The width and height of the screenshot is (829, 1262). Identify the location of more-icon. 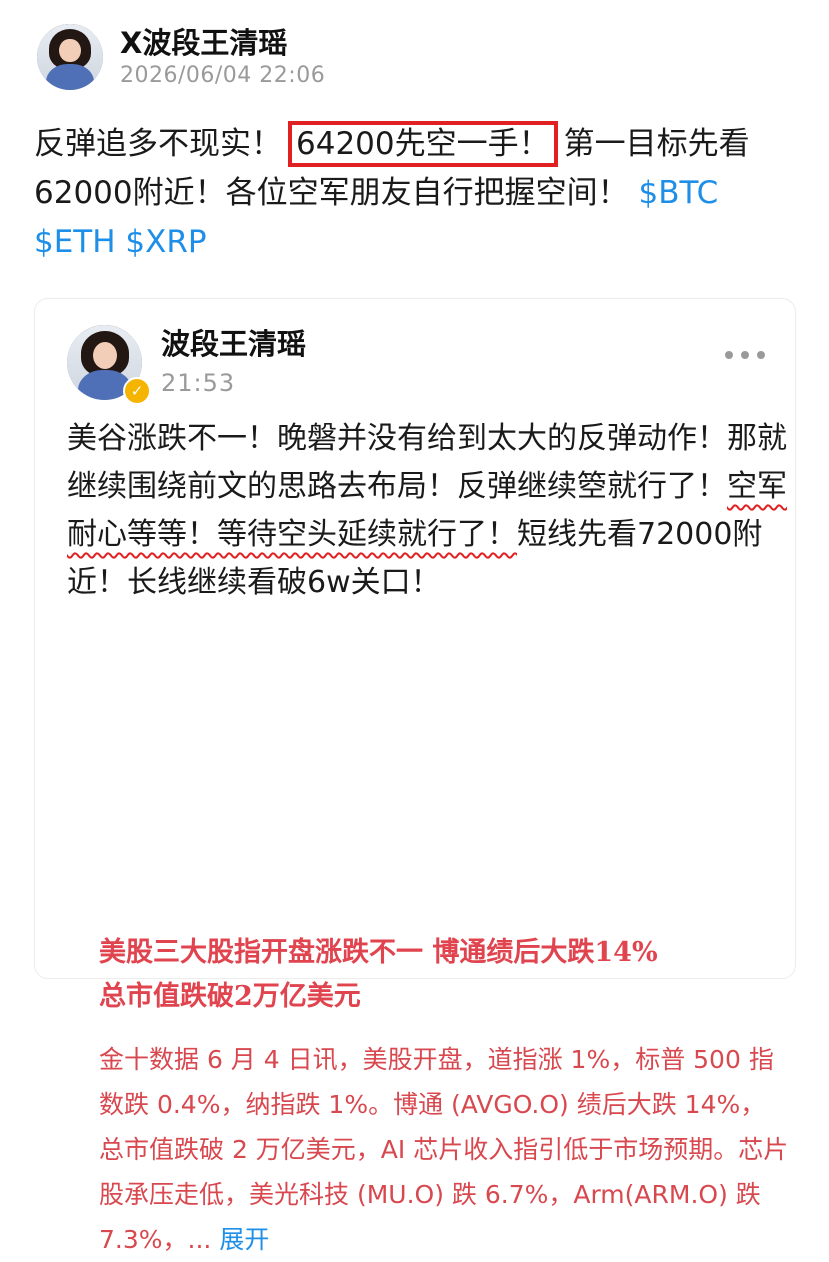
(745, 355).